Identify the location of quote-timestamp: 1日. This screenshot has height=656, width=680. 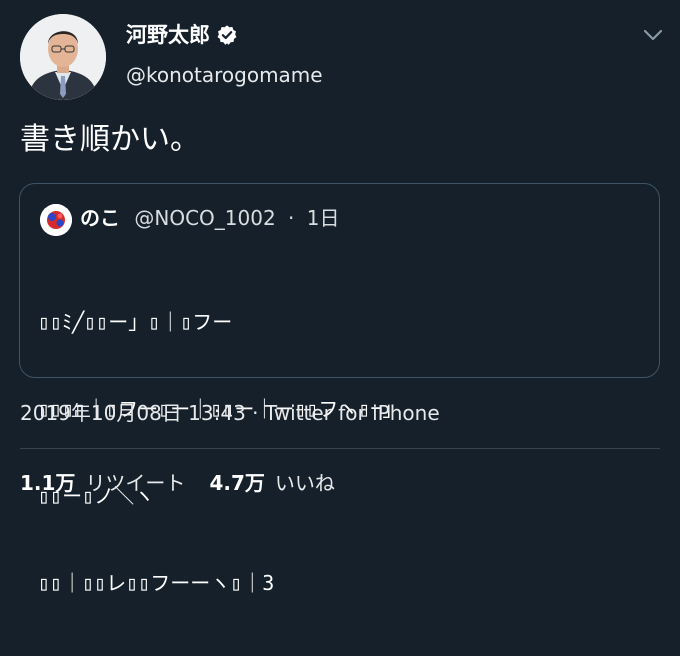
(323, 218).